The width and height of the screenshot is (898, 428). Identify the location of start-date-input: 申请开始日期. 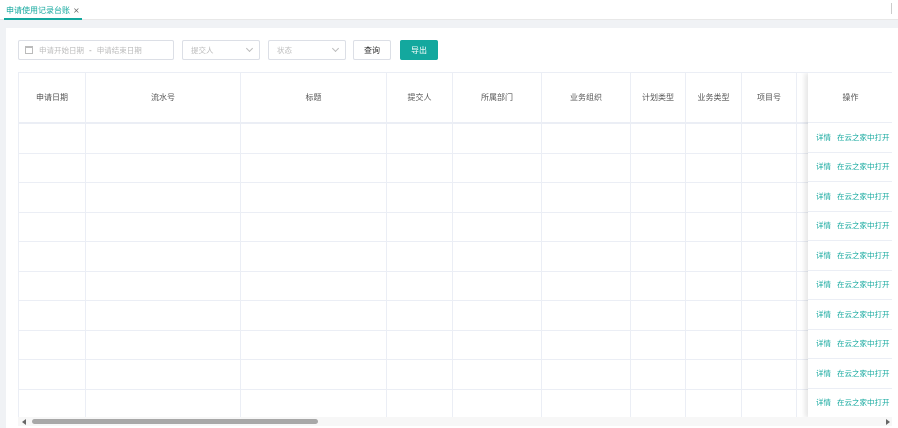
(61, 50).